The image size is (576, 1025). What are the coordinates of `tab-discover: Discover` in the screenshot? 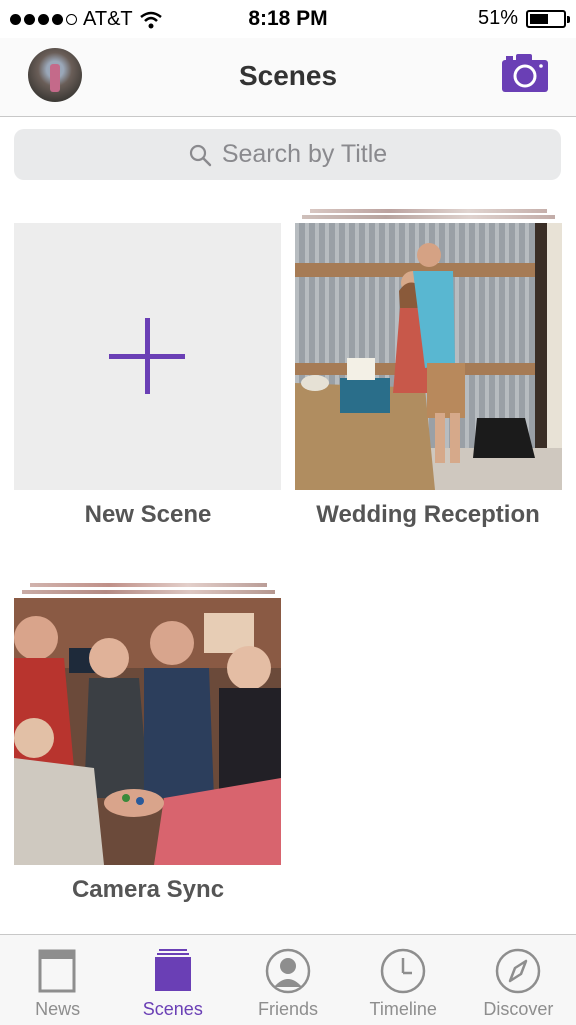 It's located at (518, 980).